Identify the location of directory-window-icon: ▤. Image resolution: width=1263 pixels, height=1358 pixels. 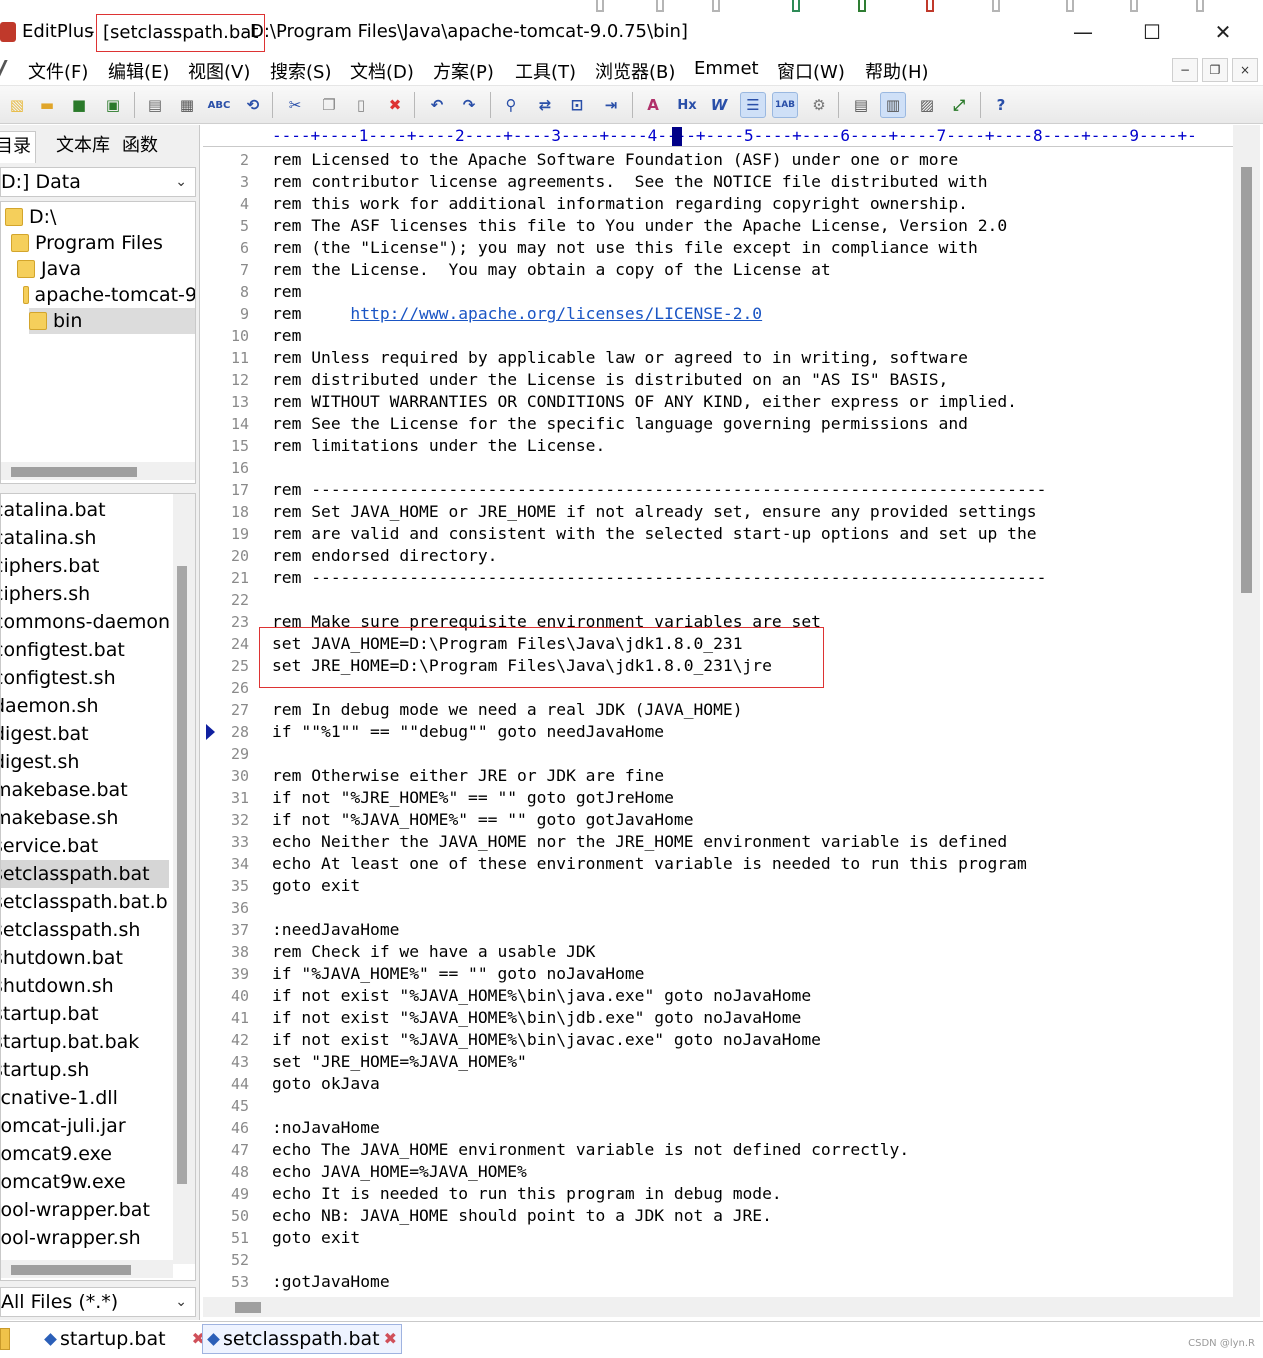
(861, 105).